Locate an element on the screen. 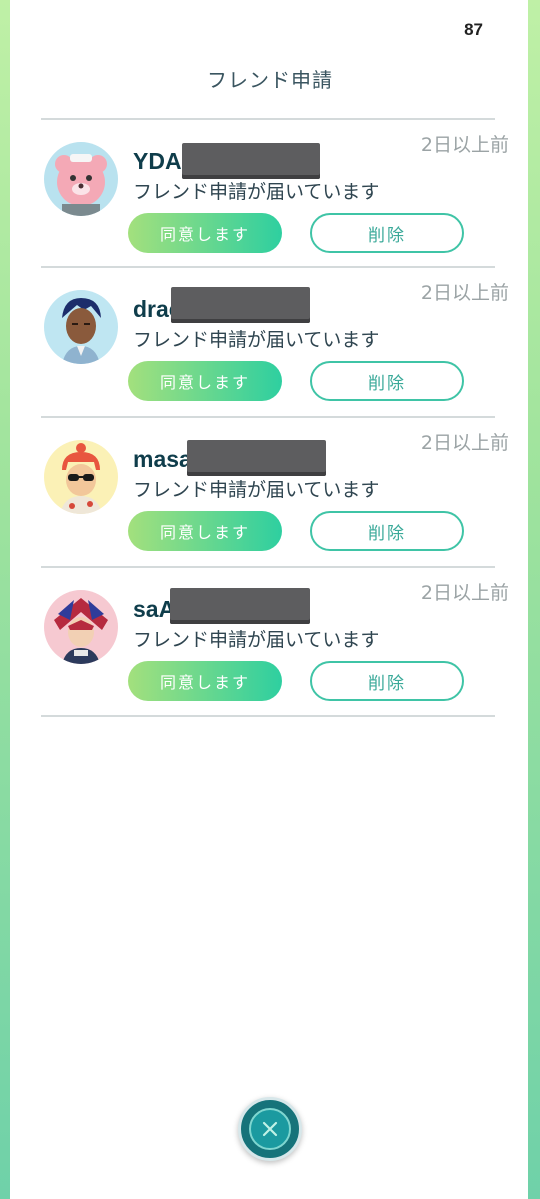 The image size is (540, 1199). status-counter: 87 is located at coordinates (473, 29).